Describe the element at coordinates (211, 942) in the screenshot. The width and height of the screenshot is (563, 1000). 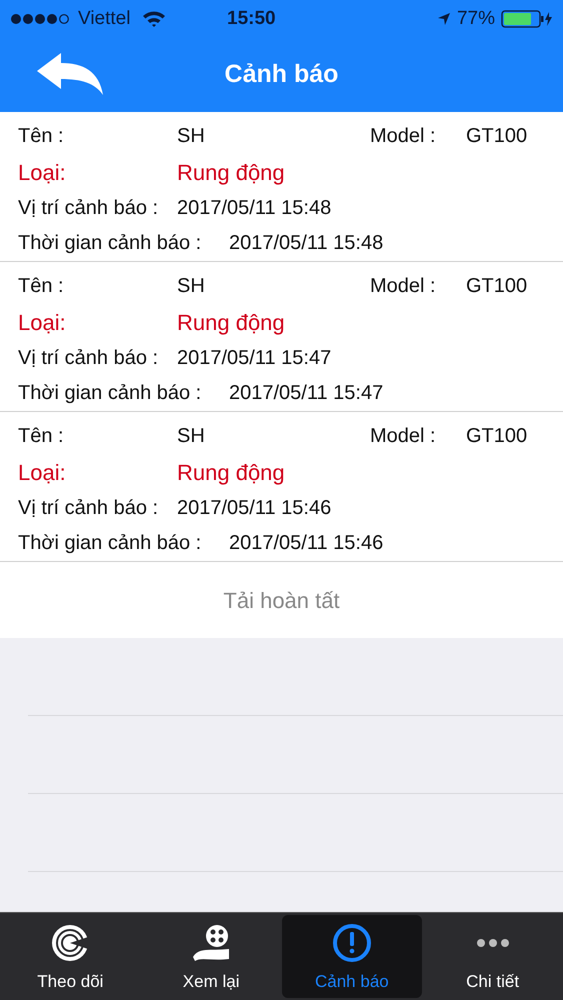
I see `film-reel-icon` at that location.